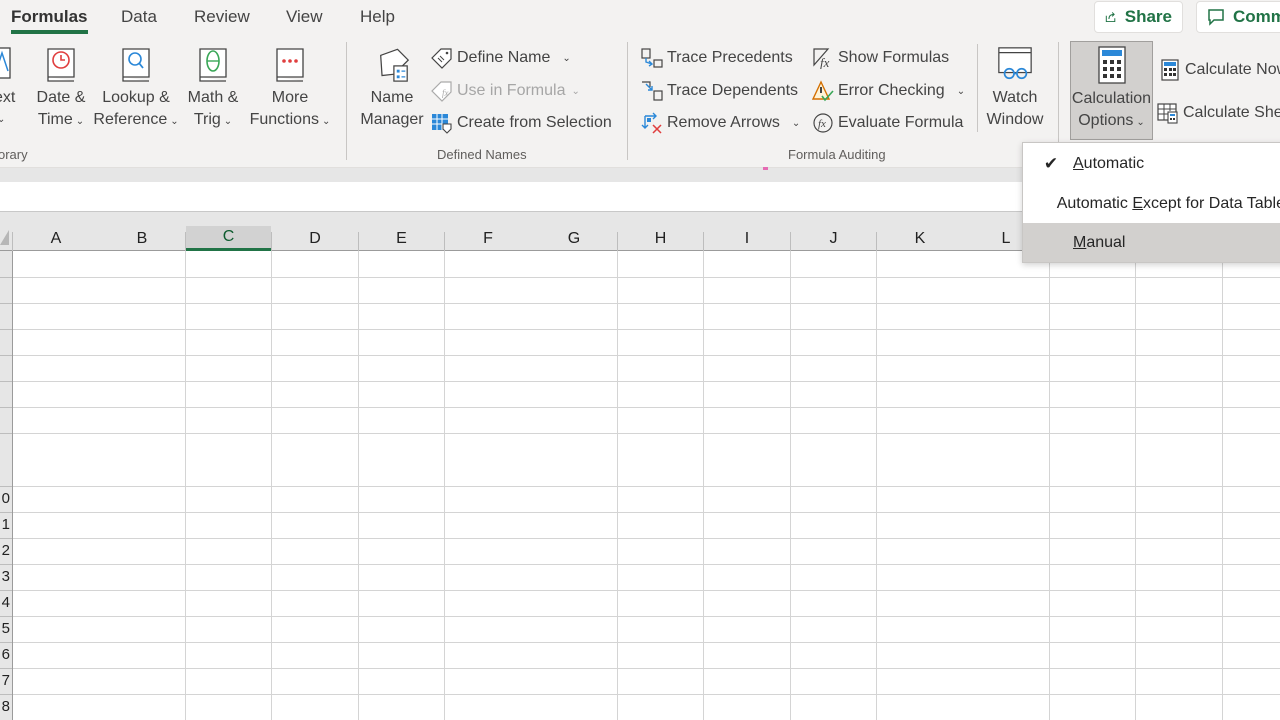  Describe the element at coordinates (401, 238) in the screenshot. I see `column-header-e: E` at that location.